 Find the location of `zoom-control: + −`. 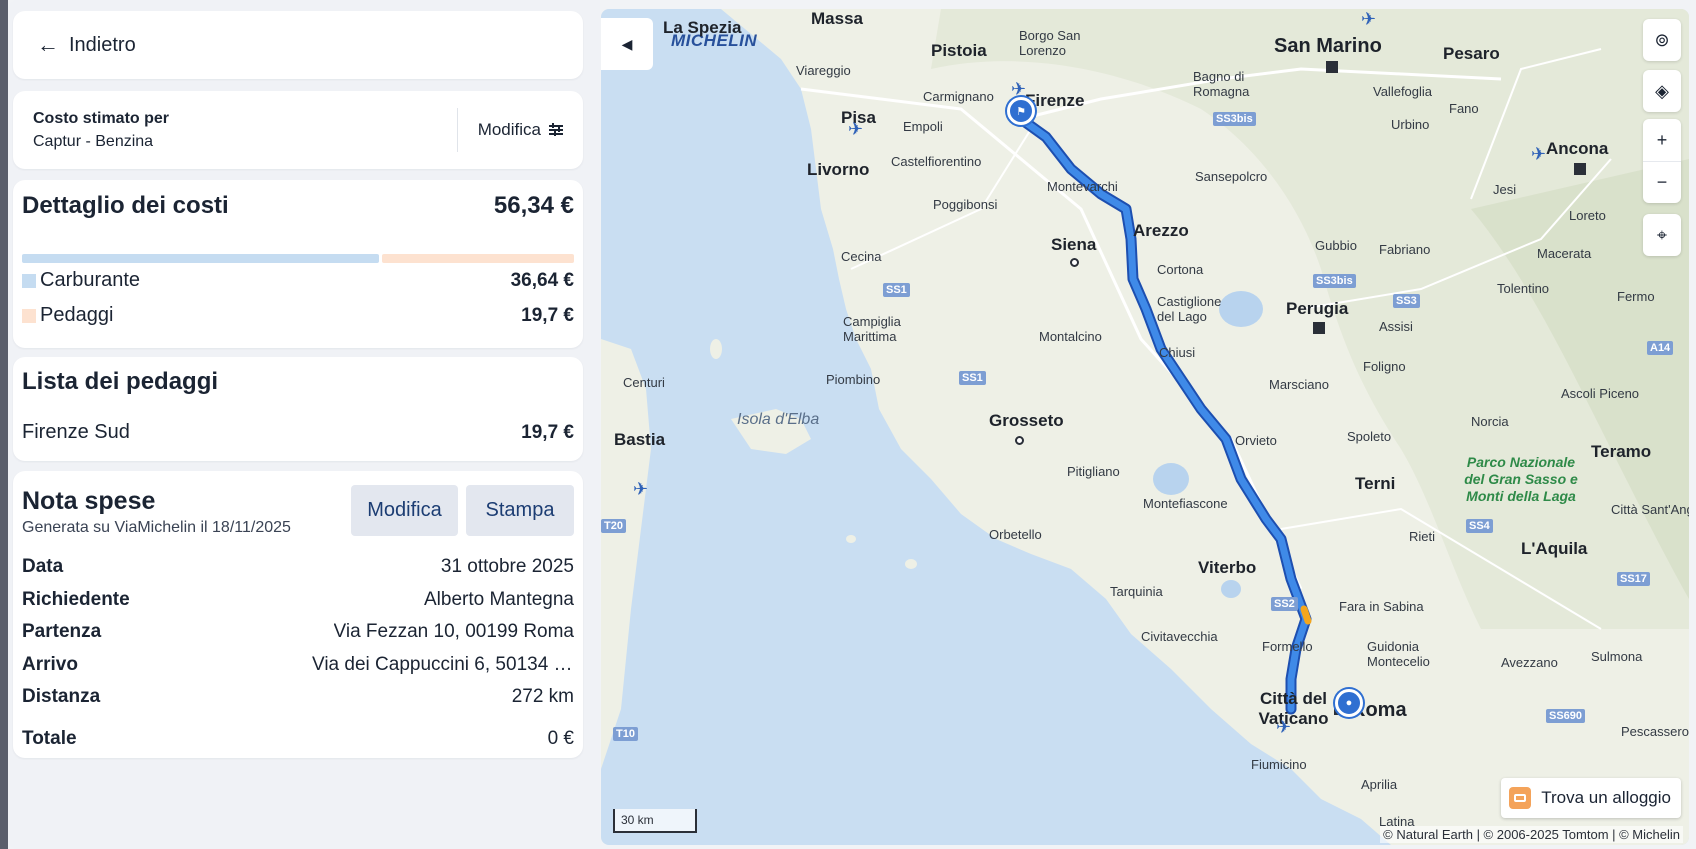

zoom-control: + − is located at coordinates (1662, 161).